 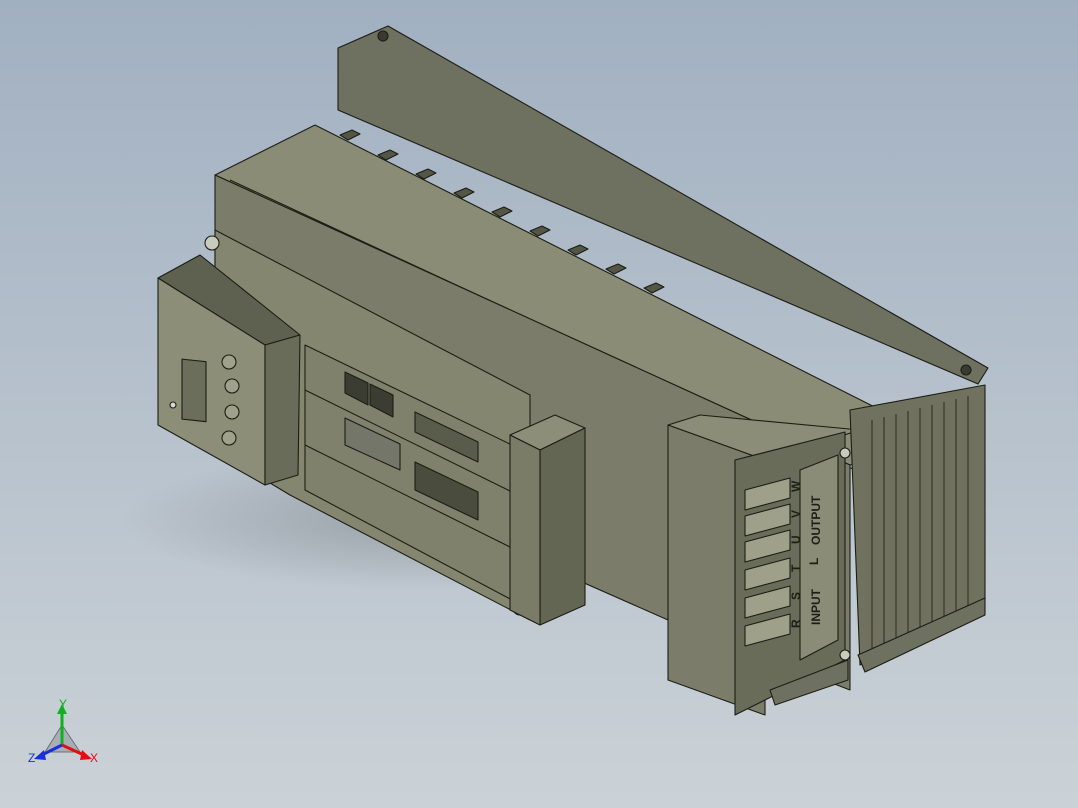 What do you see at coordinates (816, 520) in the screenshot?
I see `output-label: OUTPUT` at bounding box center [816, 520].